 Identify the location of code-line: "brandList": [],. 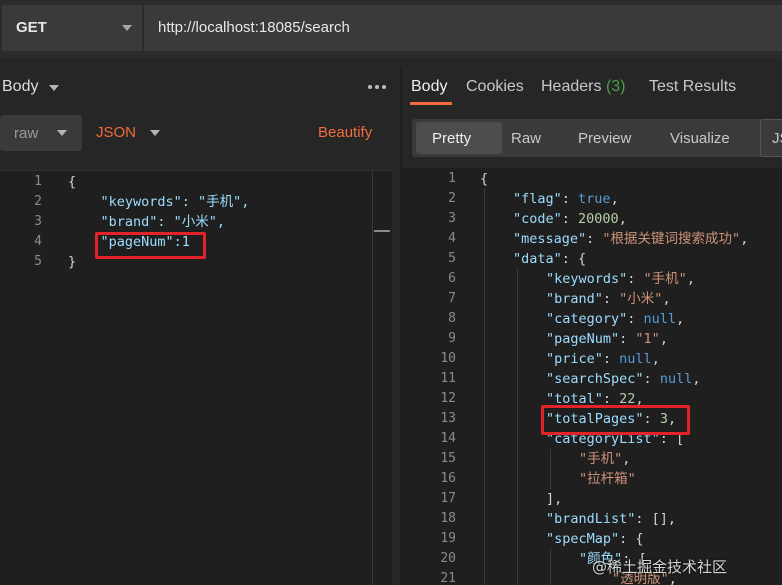
(611, 519).